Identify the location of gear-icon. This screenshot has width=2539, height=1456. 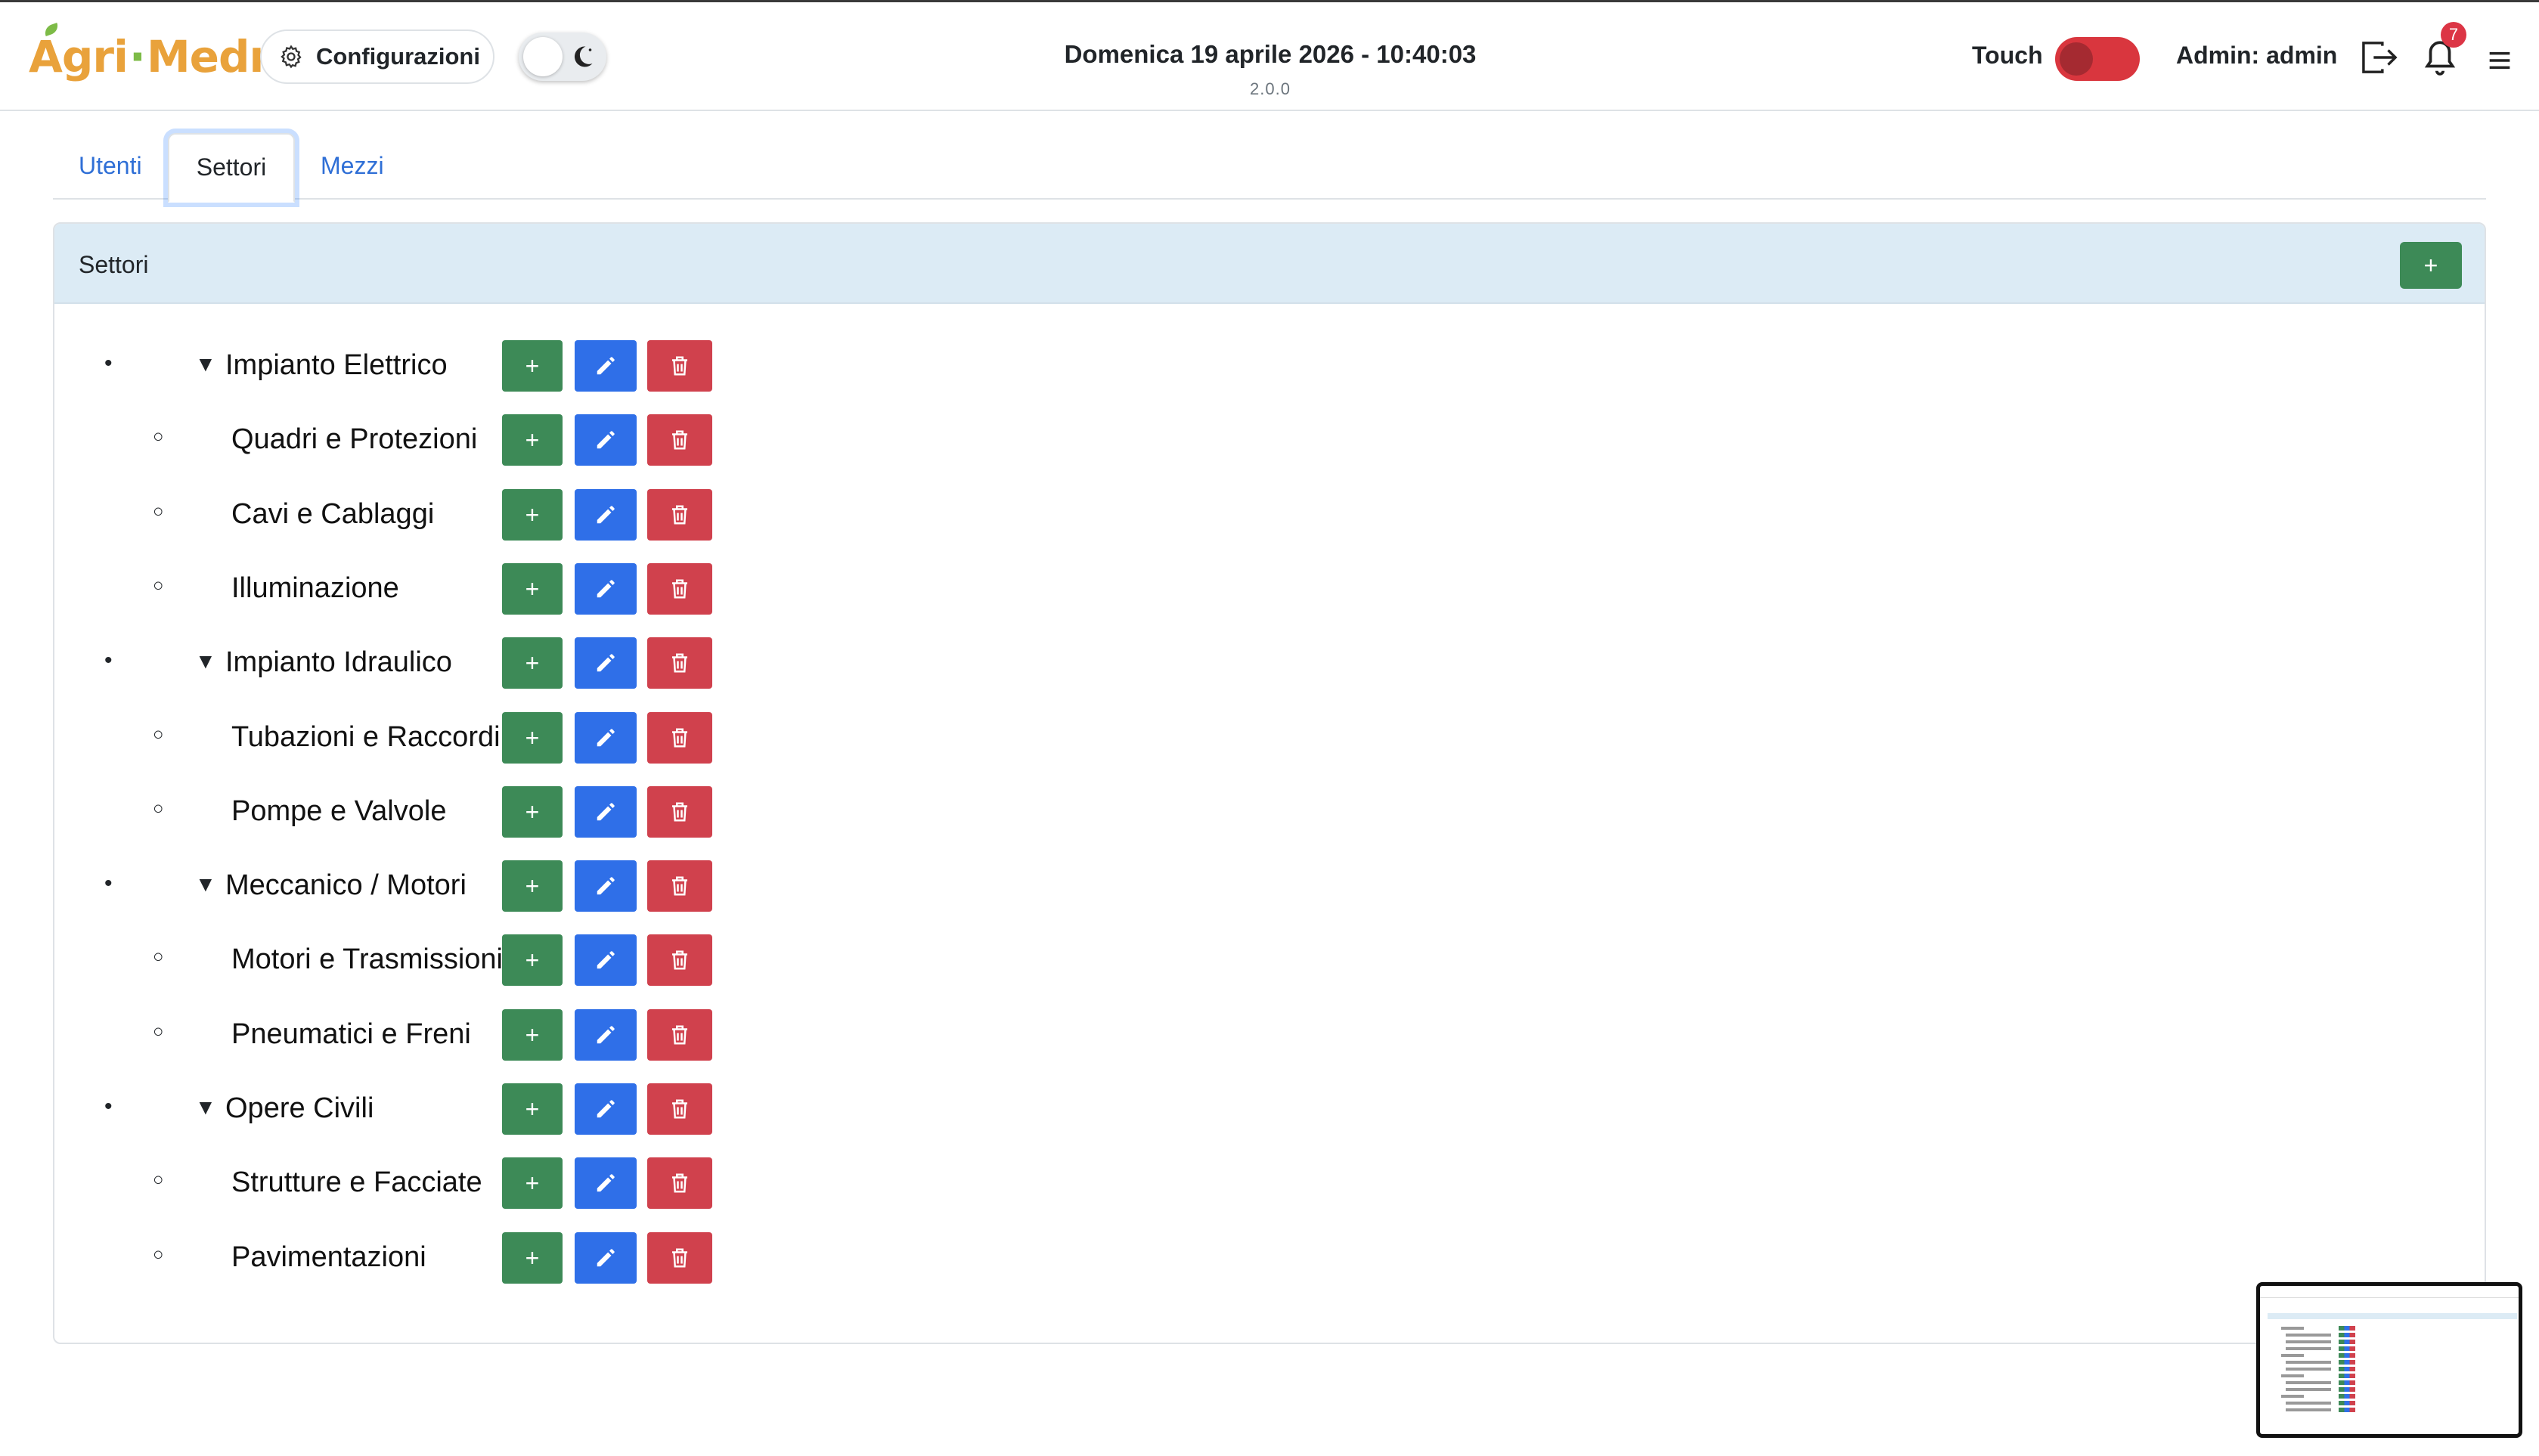
(291, 57).